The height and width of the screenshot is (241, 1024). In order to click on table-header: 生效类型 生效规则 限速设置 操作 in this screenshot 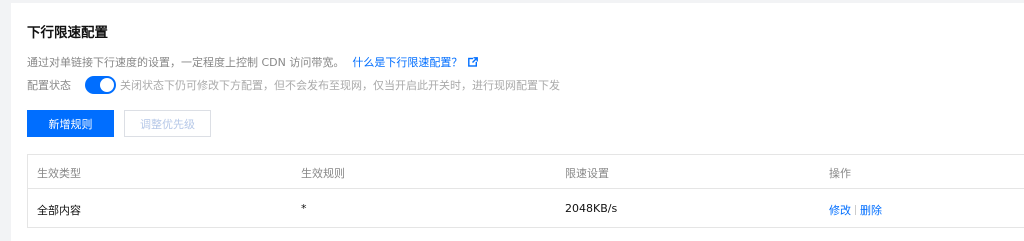, I will do `click(526, 172)`.